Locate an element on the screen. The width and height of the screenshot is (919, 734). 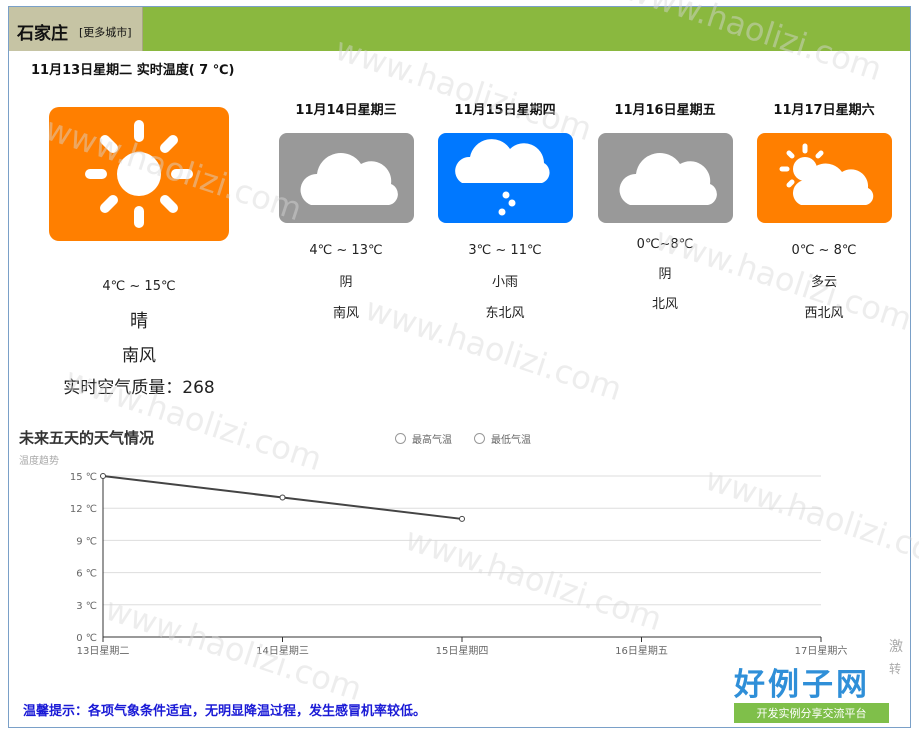
more-cities-link: [更多城市] is located at coordinates (105, 32).